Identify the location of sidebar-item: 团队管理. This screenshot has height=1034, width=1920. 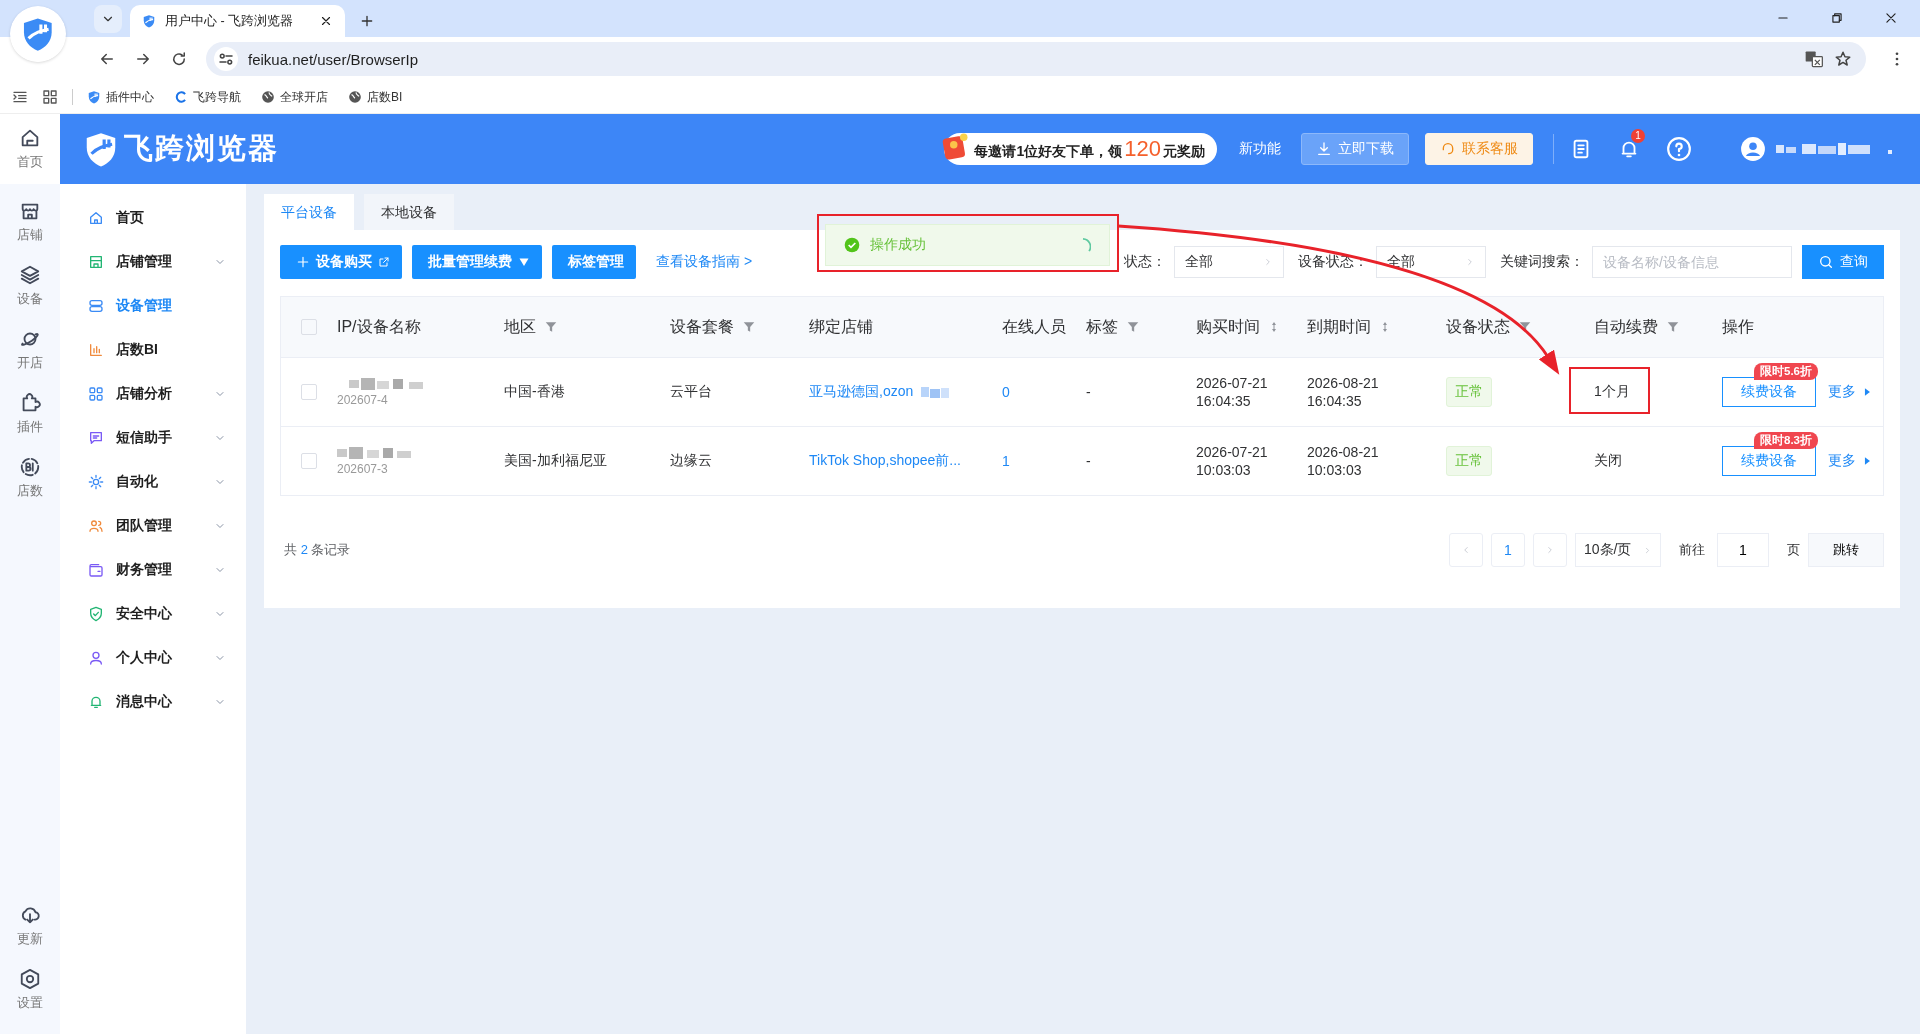
(167, 526).